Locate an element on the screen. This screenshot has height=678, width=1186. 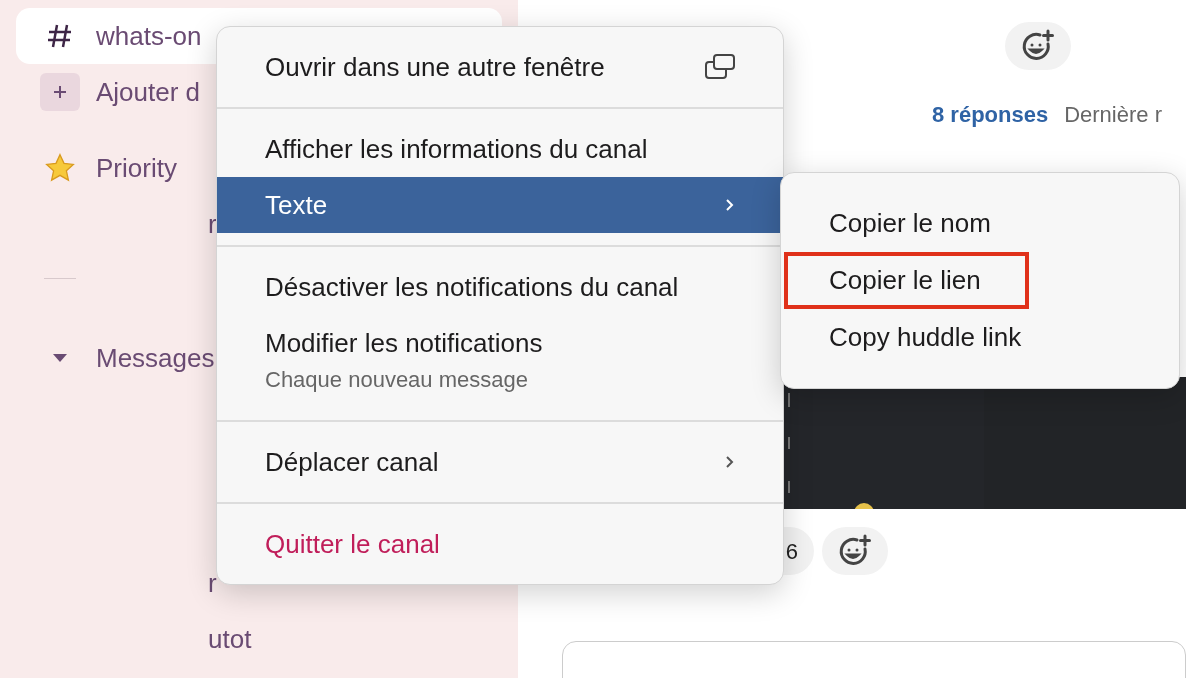
last-reply-text: Dernière r is located at coordinates (1113, 115).